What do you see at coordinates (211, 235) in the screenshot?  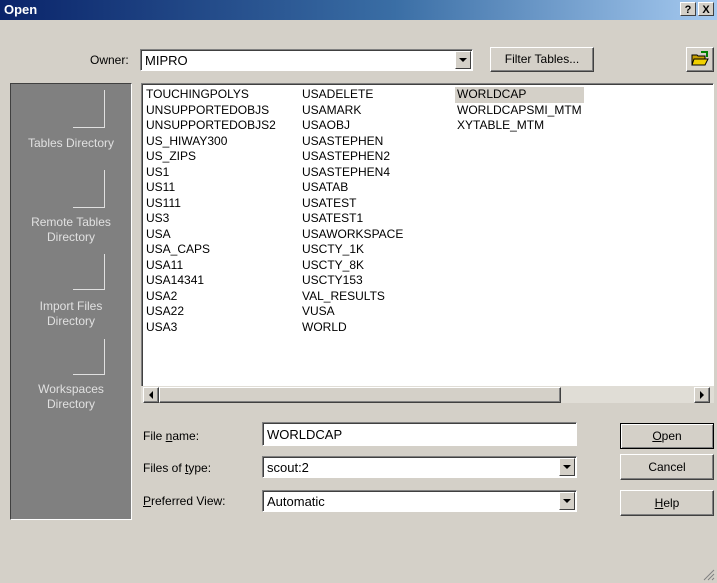 I see `file-list-item: USA` at bounding box center [211, 235].